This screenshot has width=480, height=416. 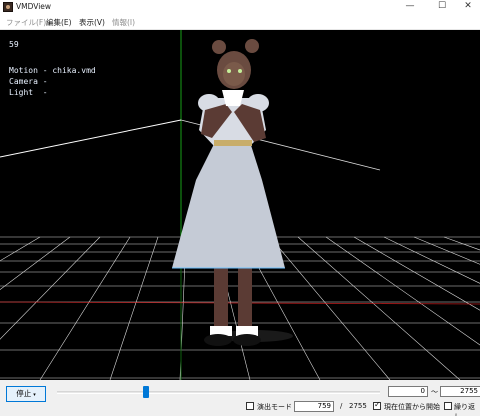 What do you see at coordinates (8, 7) in the screenshot?
I see `app-icon` at bounding box center [8, 7].